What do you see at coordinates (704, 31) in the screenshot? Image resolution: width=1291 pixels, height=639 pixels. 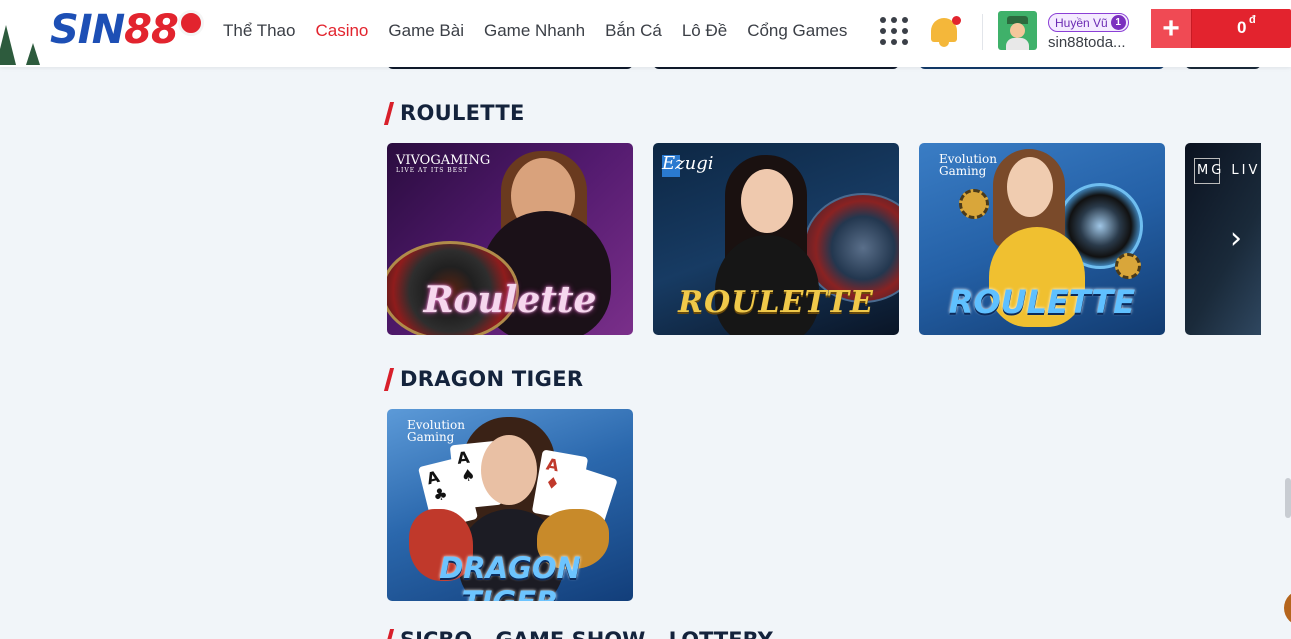 I see `nav-lo-de: Lô Đề` at bounding box center [704, 31].